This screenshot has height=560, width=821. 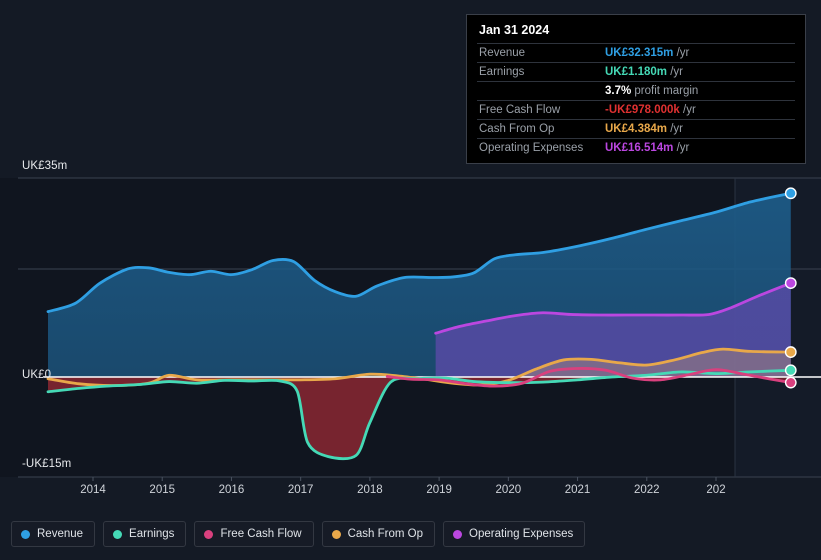 What do you see at coordinates (300, 490) in the screenshot?
I see `x-axis-tick-label: 2017` at bounding box center [300, 490].